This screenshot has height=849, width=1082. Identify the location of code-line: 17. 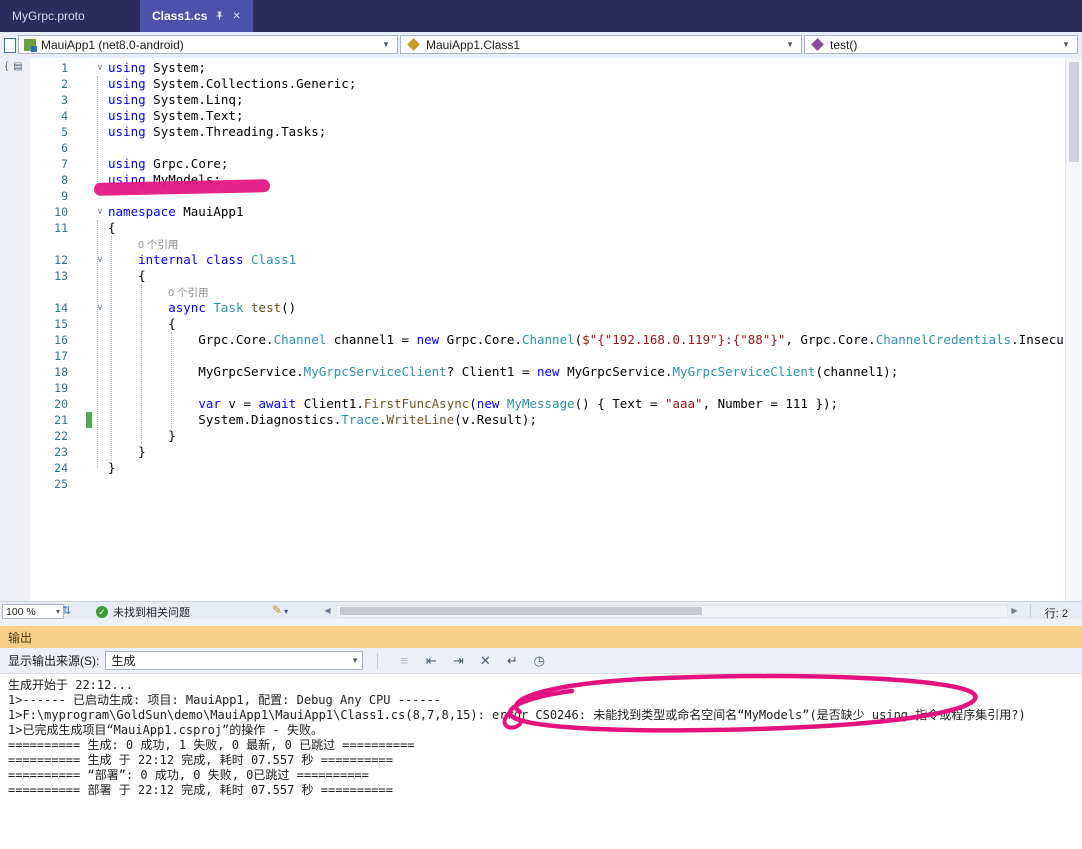
(533, 356).